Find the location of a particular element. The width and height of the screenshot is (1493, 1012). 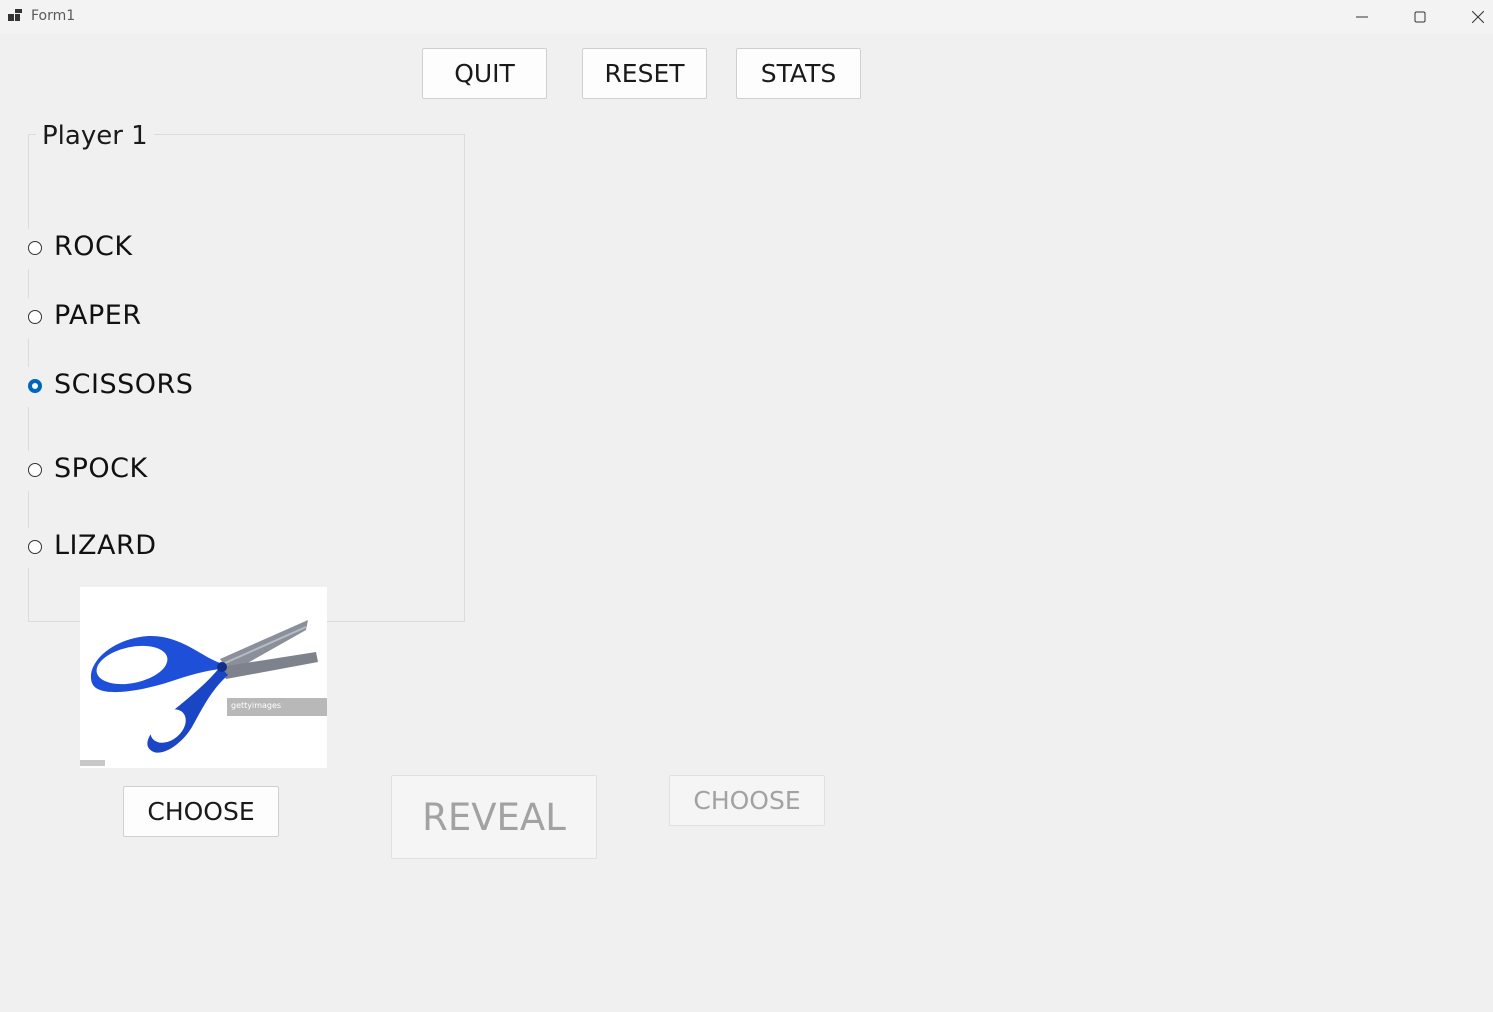

radio-scissors: SCISSORS is located at coordinates (115, 387).